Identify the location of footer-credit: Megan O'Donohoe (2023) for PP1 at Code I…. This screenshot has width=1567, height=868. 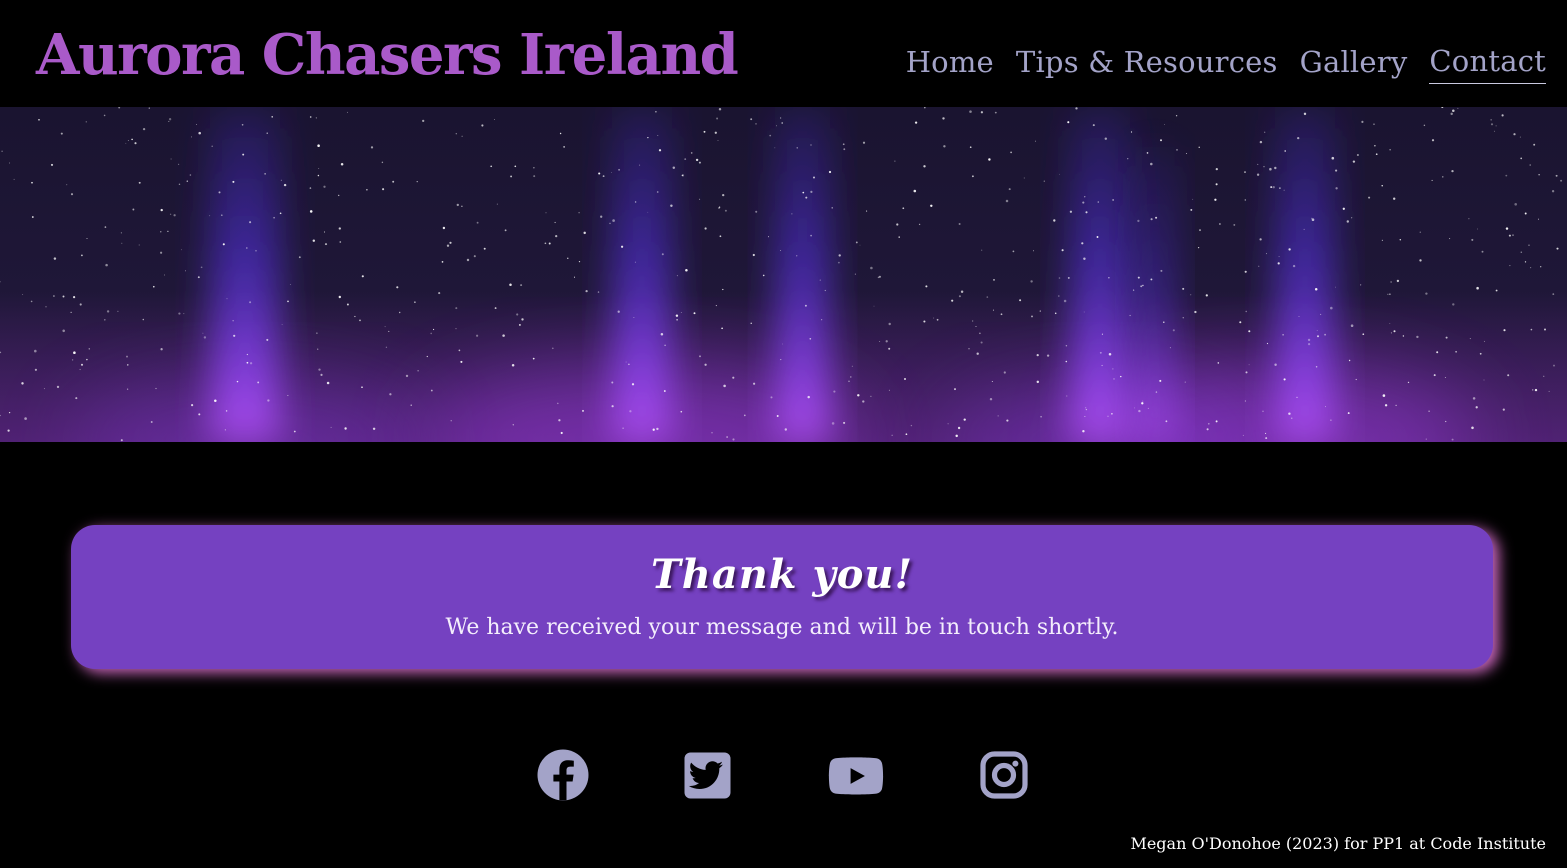
(1338, 843).